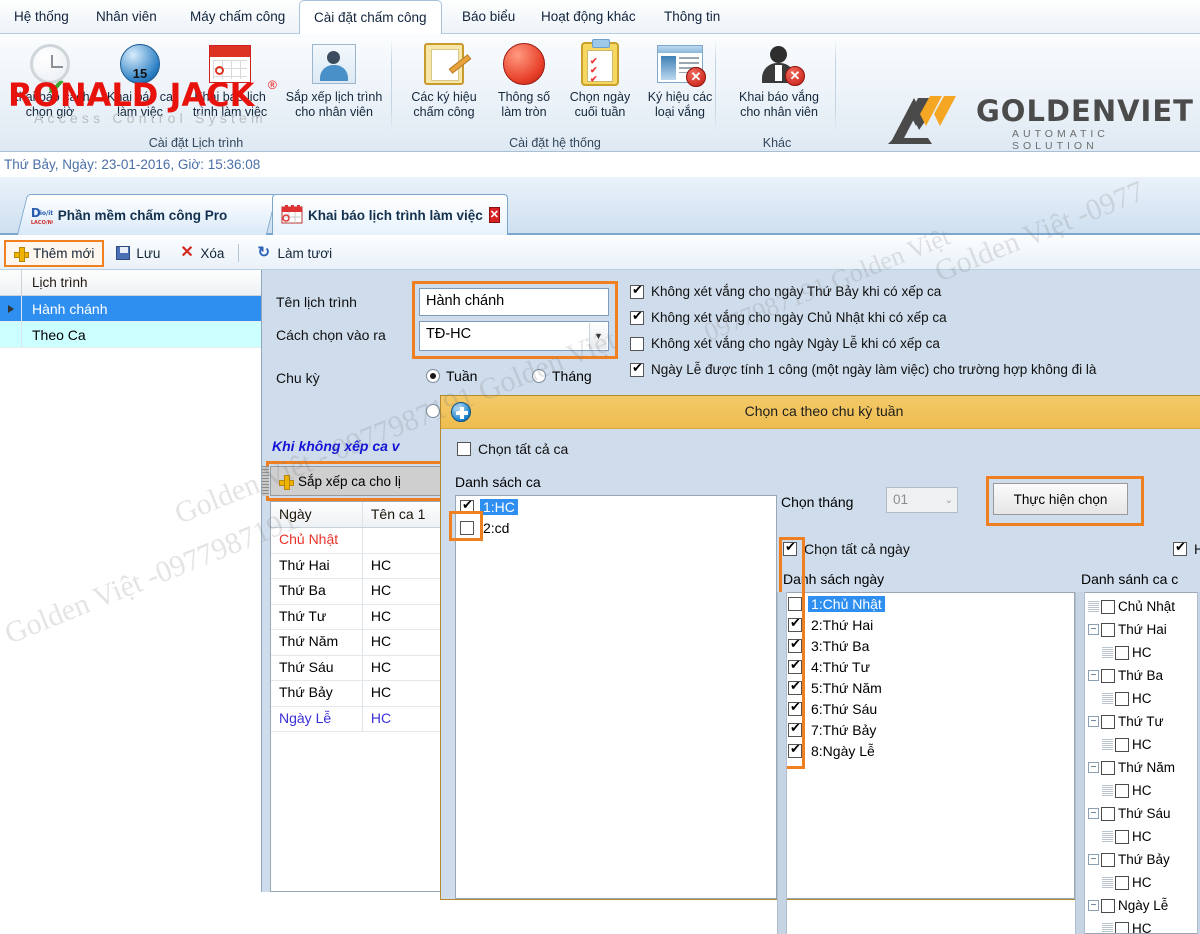 Image resolution: width=1200 pixels, height=934 pixels. What do you see at coordinates (929, 645) in the screenshot?
I see `day-list-item: 3:Thứ Ba` at bounding box center [929, 645].